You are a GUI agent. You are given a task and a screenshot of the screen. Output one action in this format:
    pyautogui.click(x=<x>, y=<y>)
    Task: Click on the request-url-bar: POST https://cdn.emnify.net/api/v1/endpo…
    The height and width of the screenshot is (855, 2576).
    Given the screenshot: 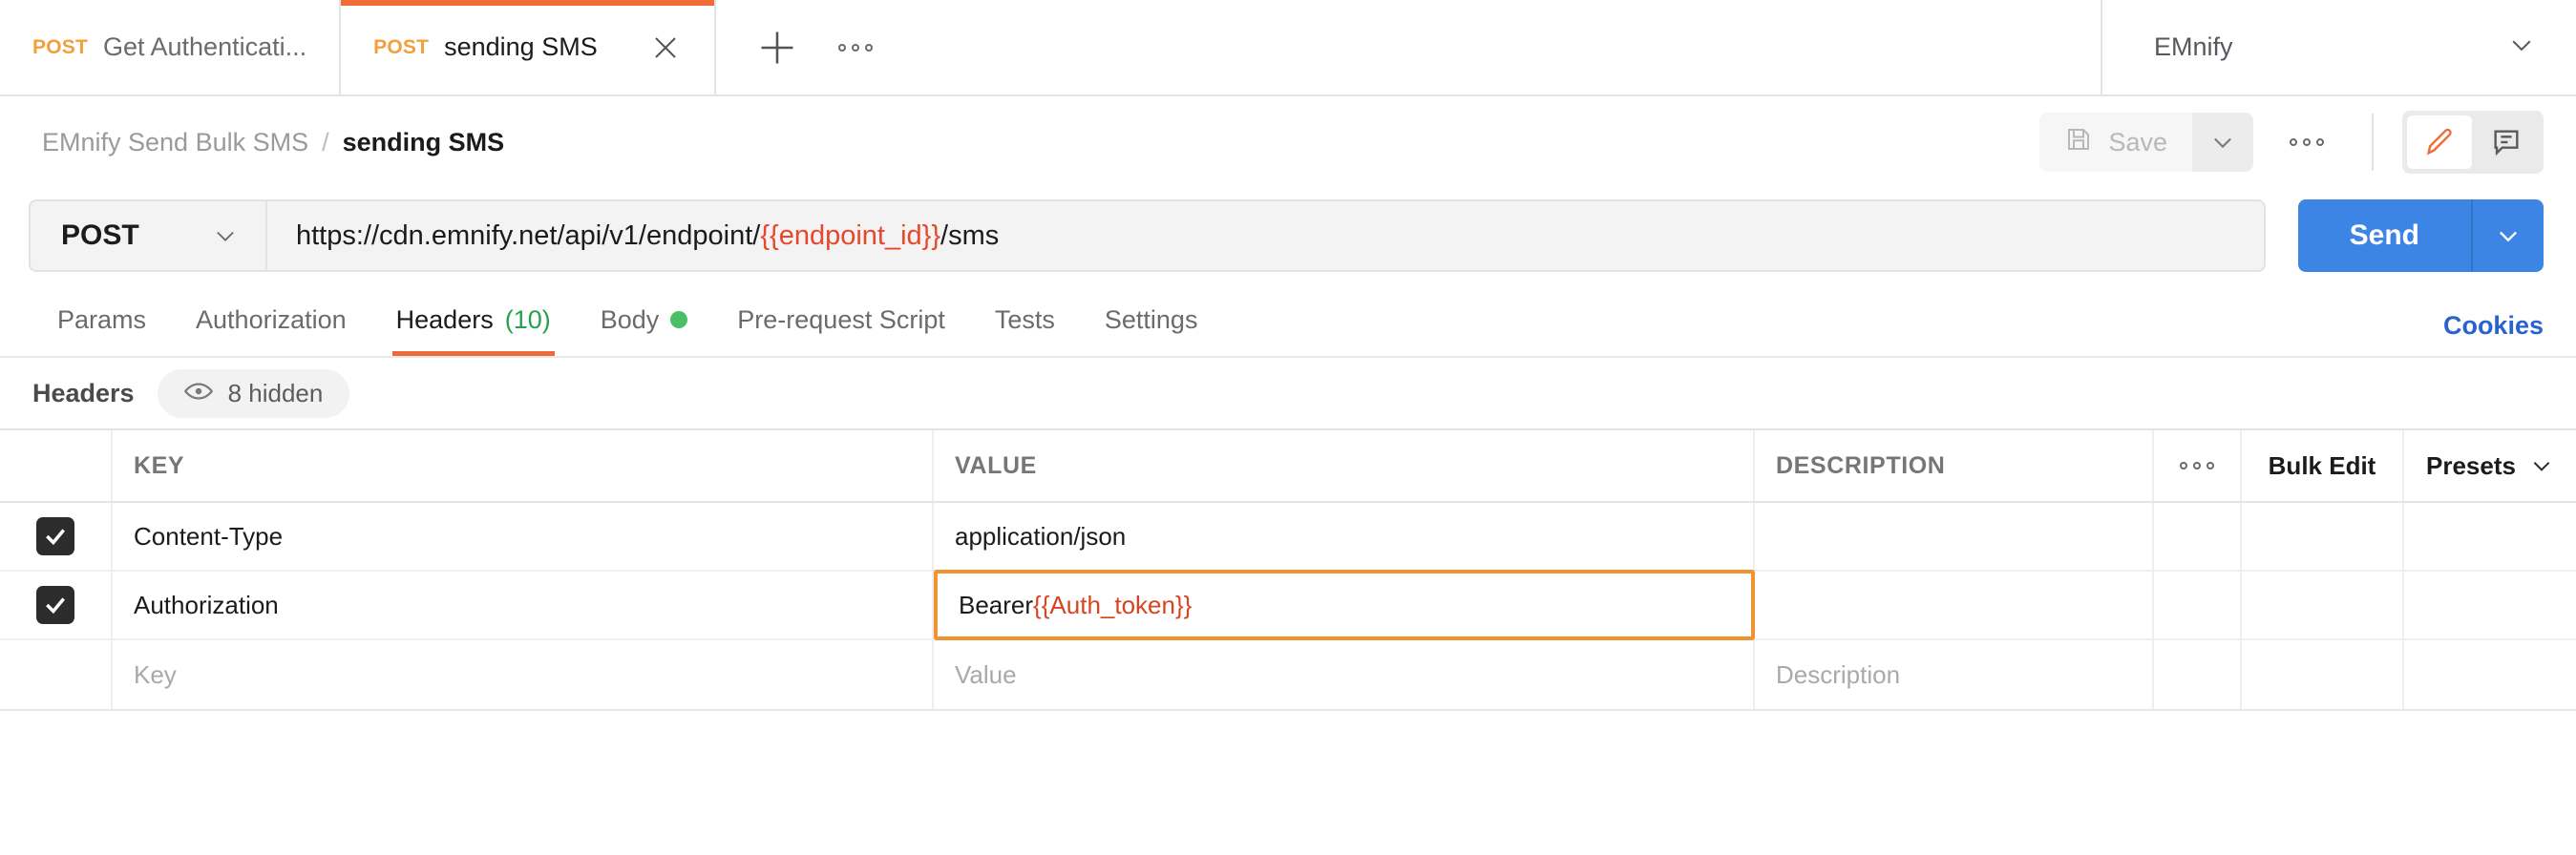 What is the action you would take?
    pyautogui.click(x=1147, y=236)
    